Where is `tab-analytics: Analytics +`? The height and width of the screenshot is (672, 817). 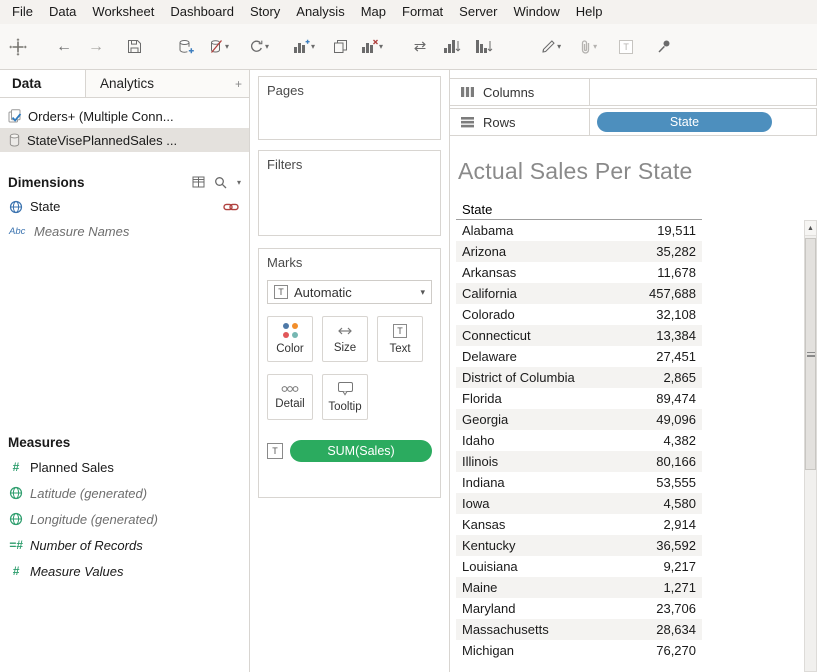
tab-analytics: Analytics + is located at coordinates (167, 83).